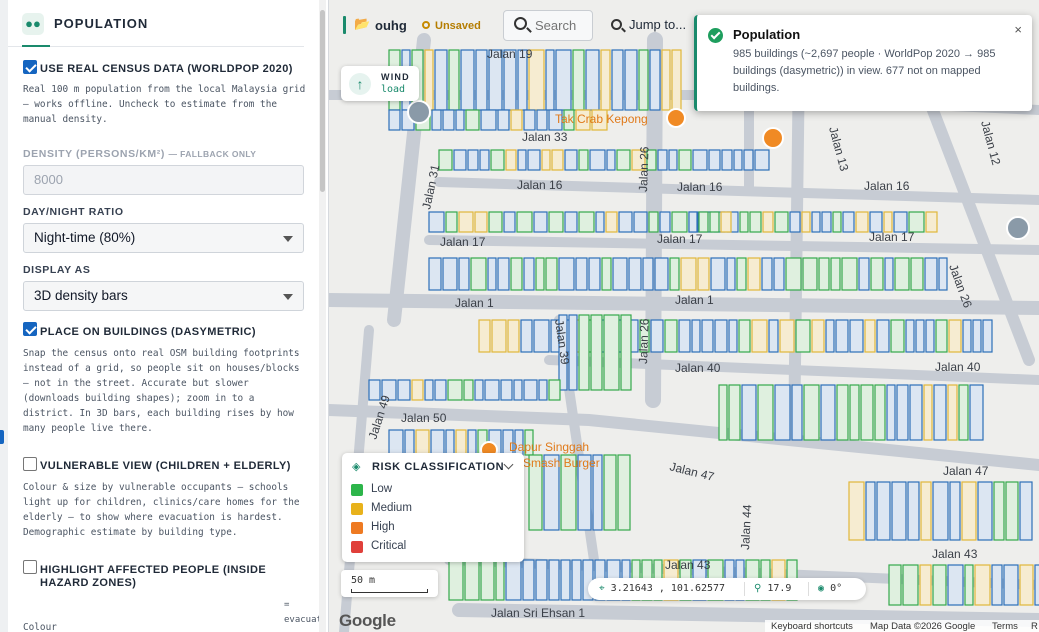 This screenshot has width=1039, height=632. I want to click on wind-widget: ↑ WIND load, so click(380, 83).